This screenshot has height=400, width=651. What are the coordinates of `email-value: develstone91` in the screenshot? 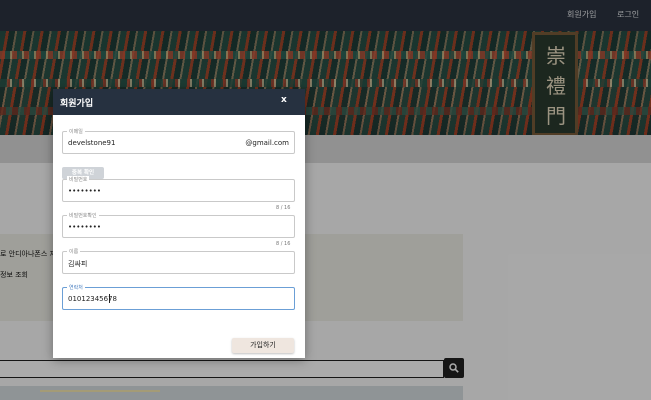 It's located at (92, 143).